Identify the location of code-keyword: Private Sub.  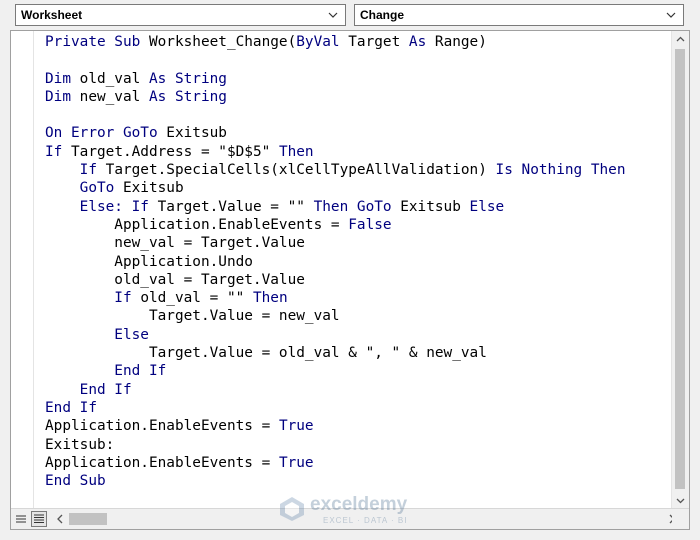
(97, 42).